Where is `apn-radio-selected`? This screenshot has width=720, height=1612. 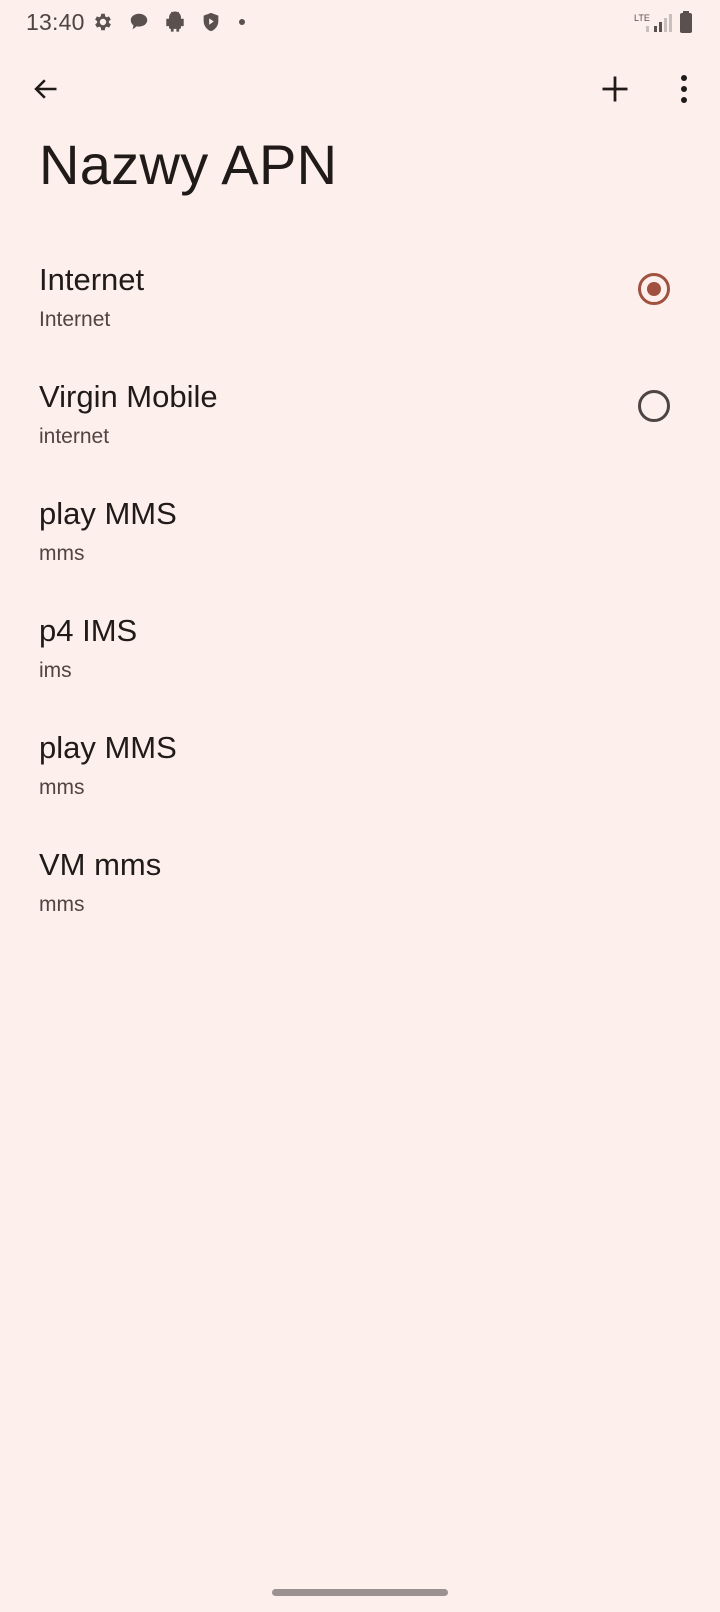 apn-radio-selected is located at coordinates (654, 289).